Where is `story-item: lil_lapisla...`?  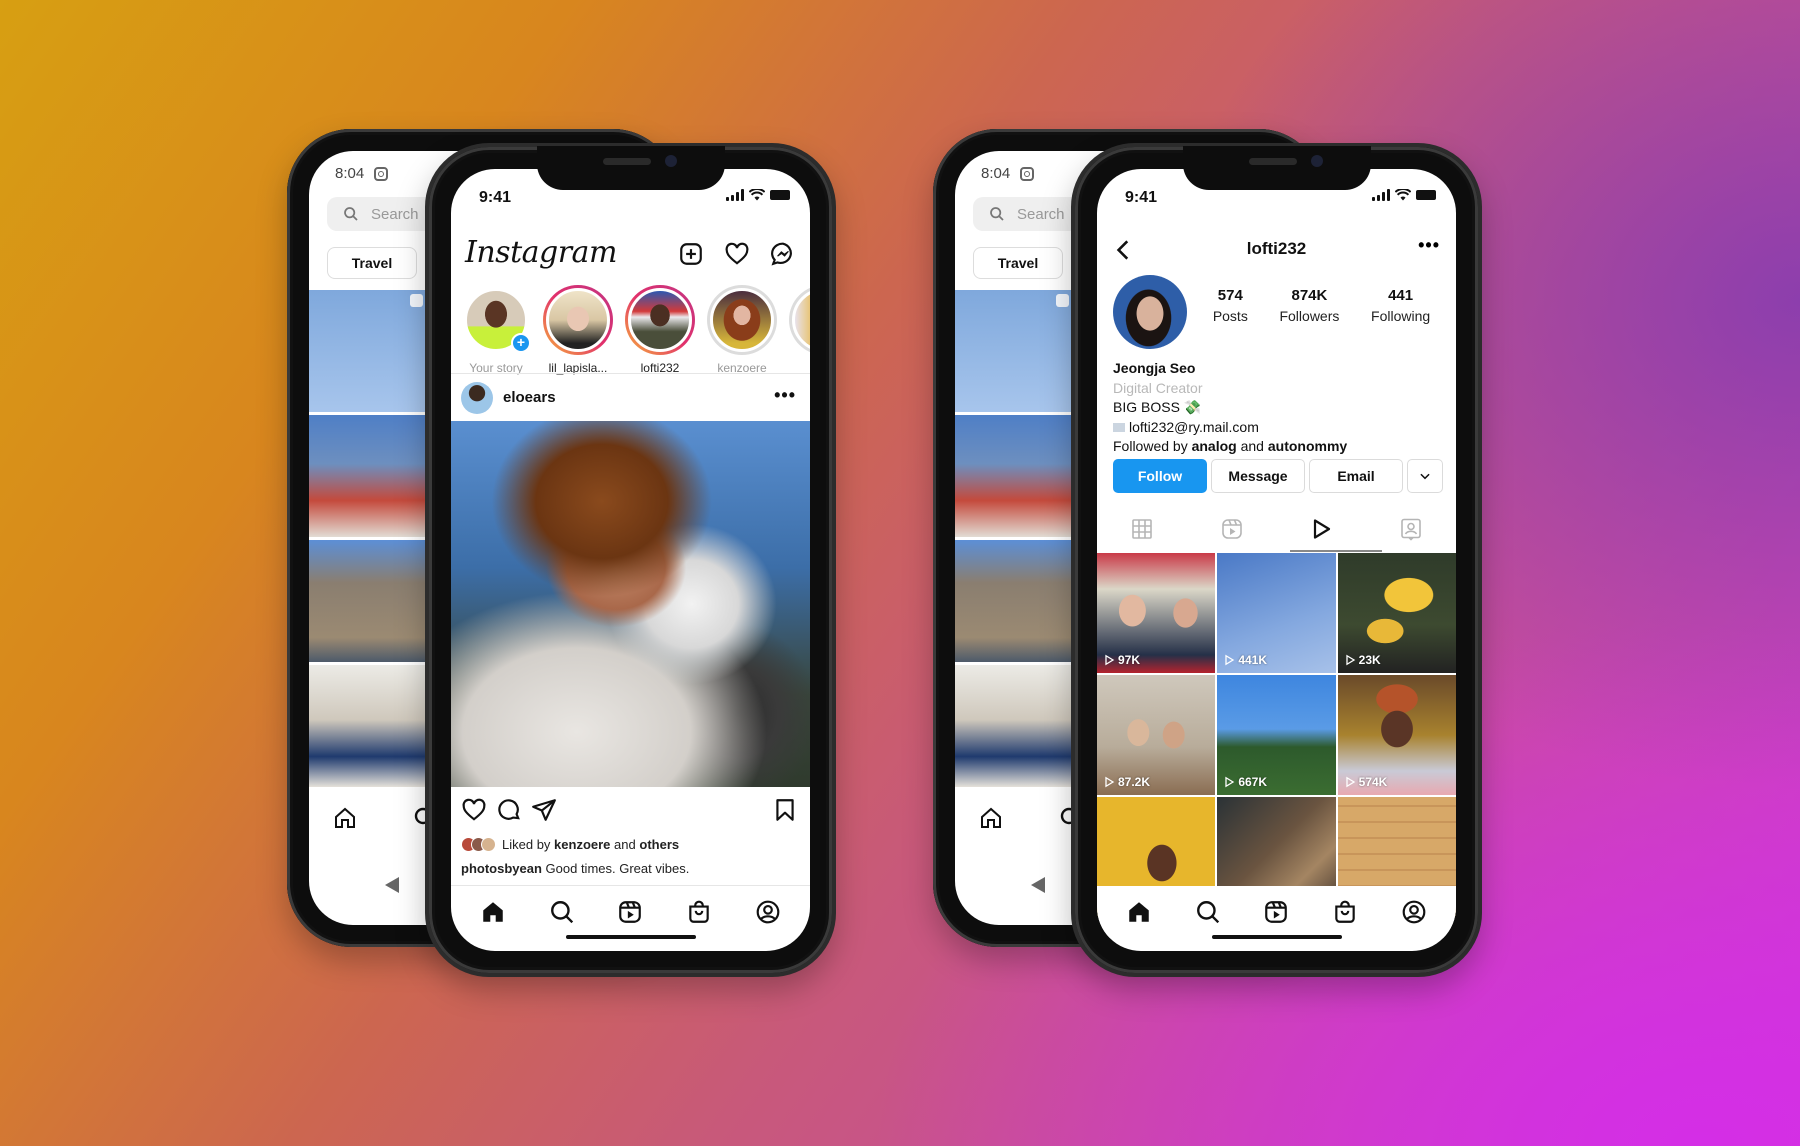 story-item: lil_lapisla... is located at coordinates (578, 330).